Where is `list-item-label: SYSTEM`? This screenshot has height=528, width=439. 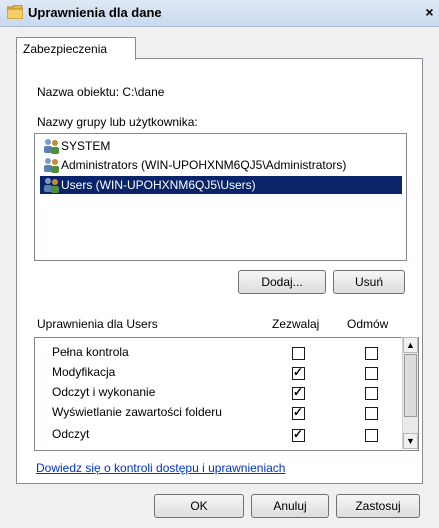 list-item-label: SYSTEM is located at coordinates (86, 146).